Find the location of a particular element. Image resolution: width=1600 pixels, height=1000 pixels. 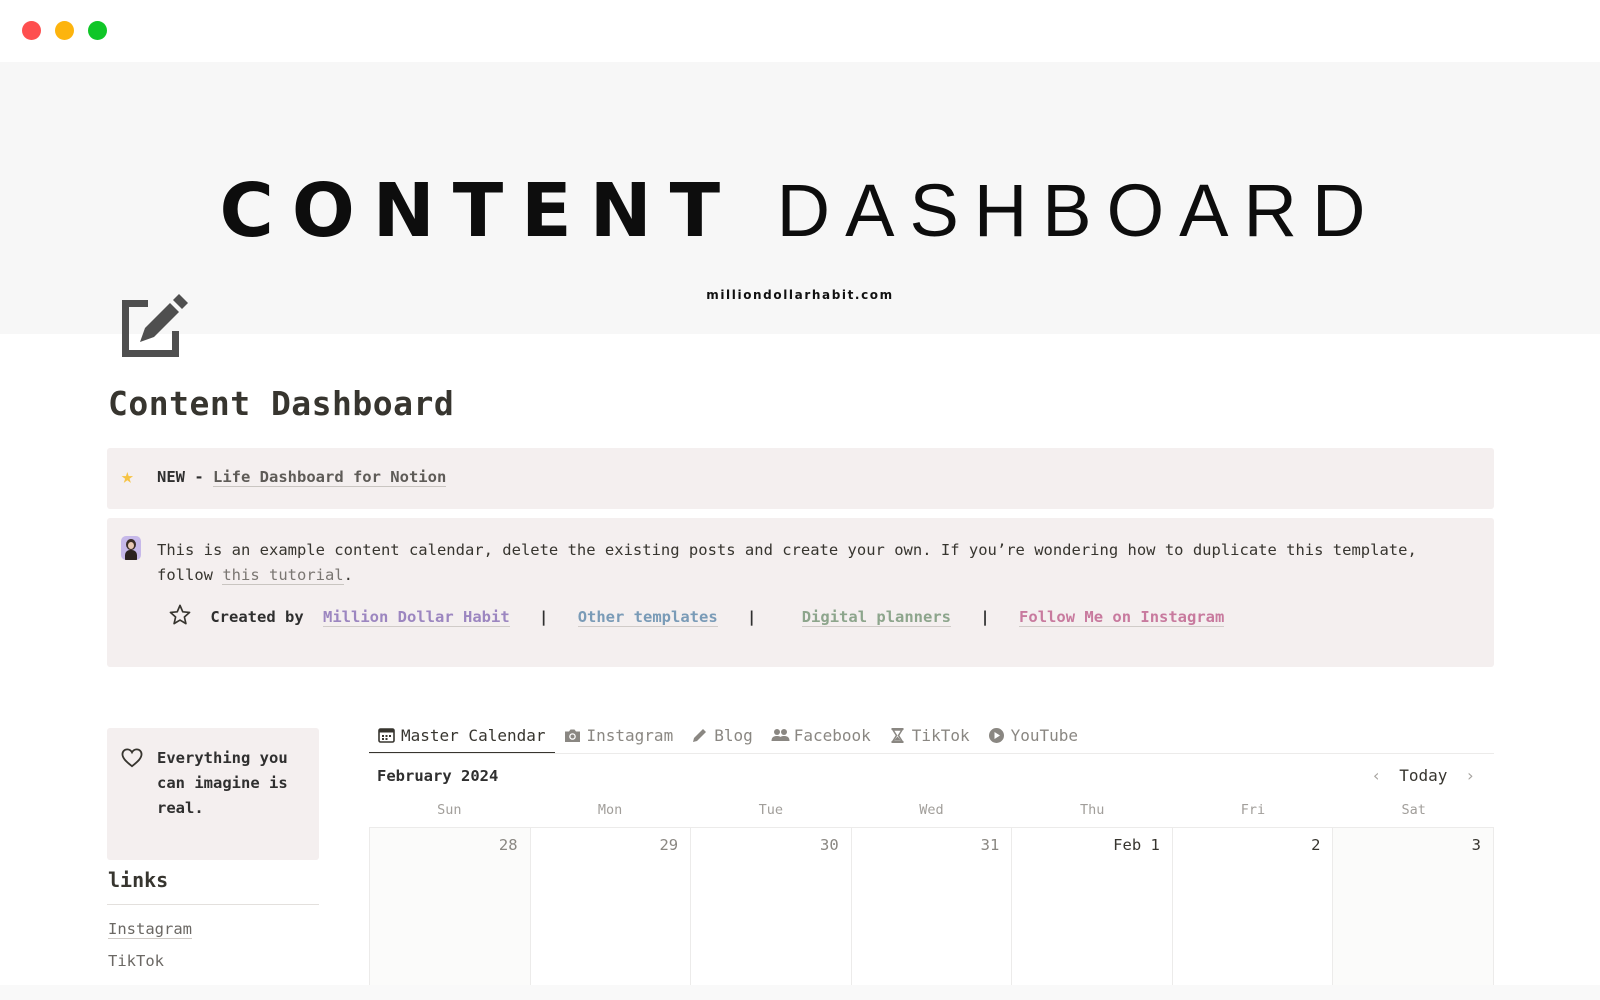

callout-new-template: ★ NEW - Life Dashboard for Notion is located at coordinates (800, 478).